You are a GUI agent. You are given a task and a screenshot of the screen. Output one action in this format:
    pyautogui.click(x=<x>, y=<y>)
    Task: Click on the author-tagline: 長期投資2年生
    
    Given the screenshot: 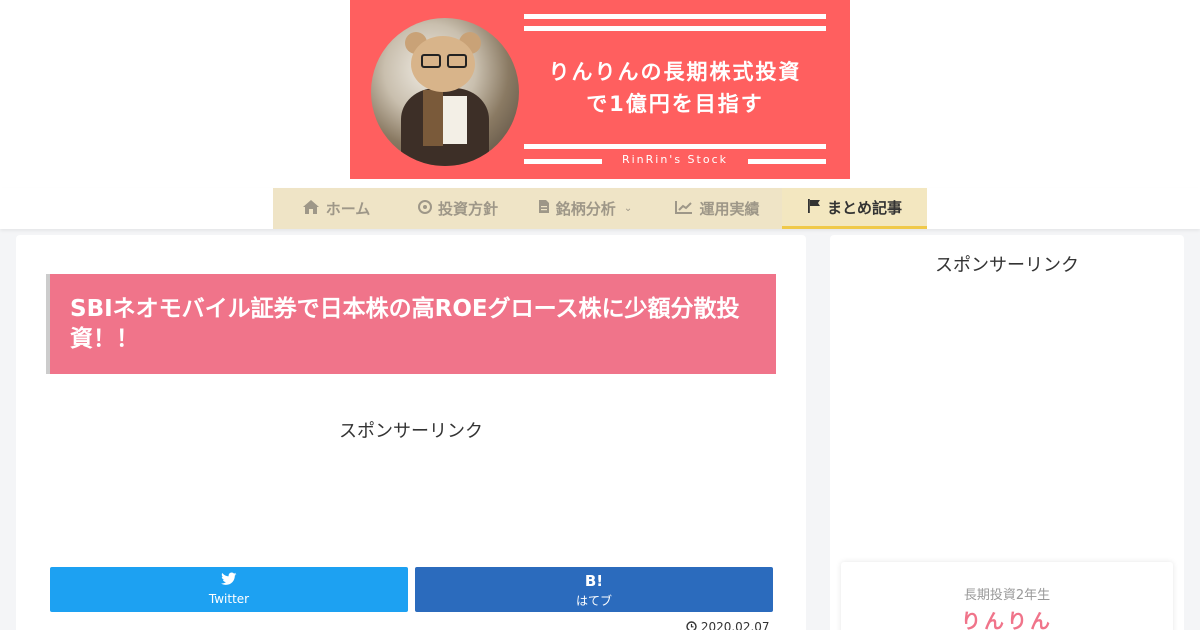 What is the action you would take?
    pyautogui.click(x=1007, y=595)
    